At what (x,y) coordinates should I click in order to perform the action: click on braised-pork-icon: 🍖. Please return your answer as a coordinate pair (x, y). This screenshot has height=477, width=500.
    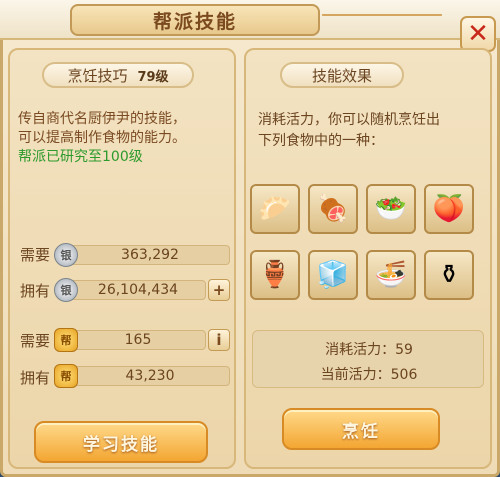
    Looking at the image, I should click on (333, 209).